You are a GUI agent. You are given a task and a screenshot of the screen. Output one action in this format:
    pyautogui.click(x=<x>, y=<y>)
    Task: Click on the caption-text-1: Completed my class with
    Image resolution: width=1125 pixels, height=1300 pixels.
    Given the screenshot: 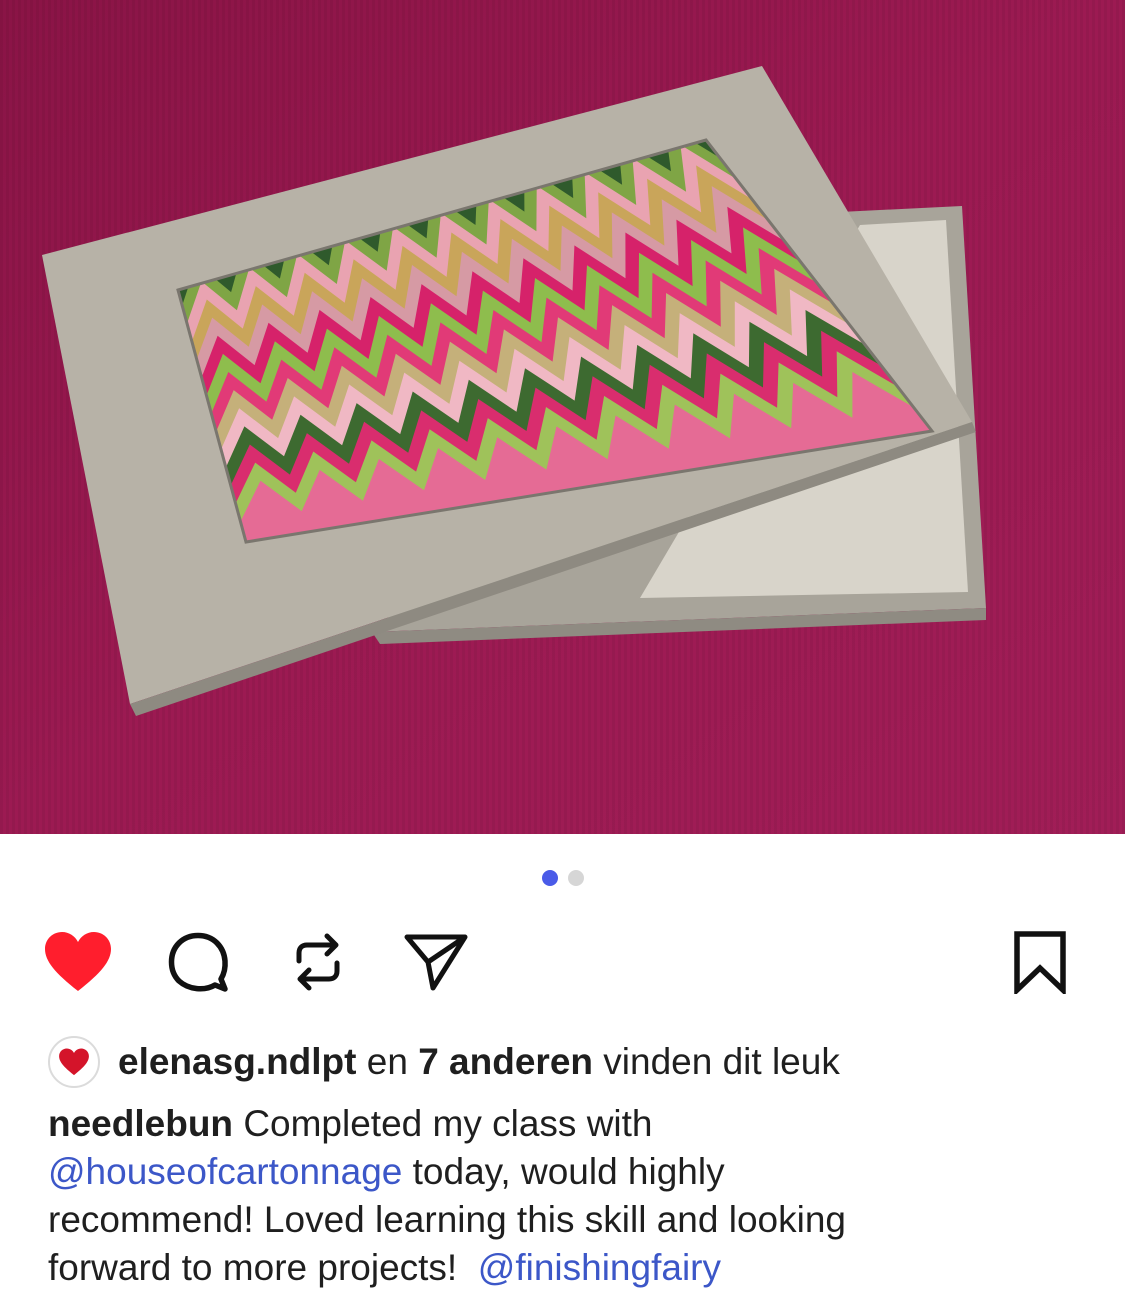 What is the action you would take?
    pyautogui.click(x=448, y=1123)
    